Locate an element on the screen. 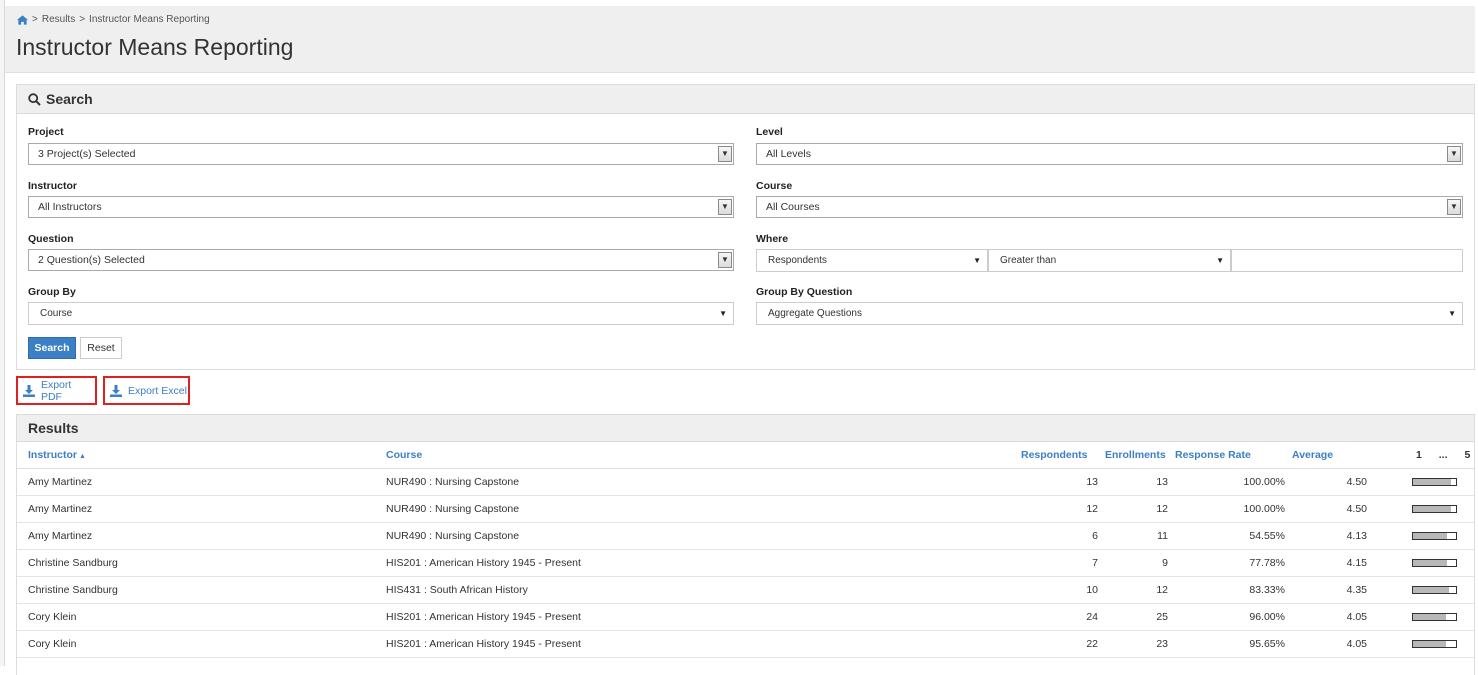 This screenshot has height=675, width=1478. breadcrumb-results: Results is located at coordinates (58, 19).